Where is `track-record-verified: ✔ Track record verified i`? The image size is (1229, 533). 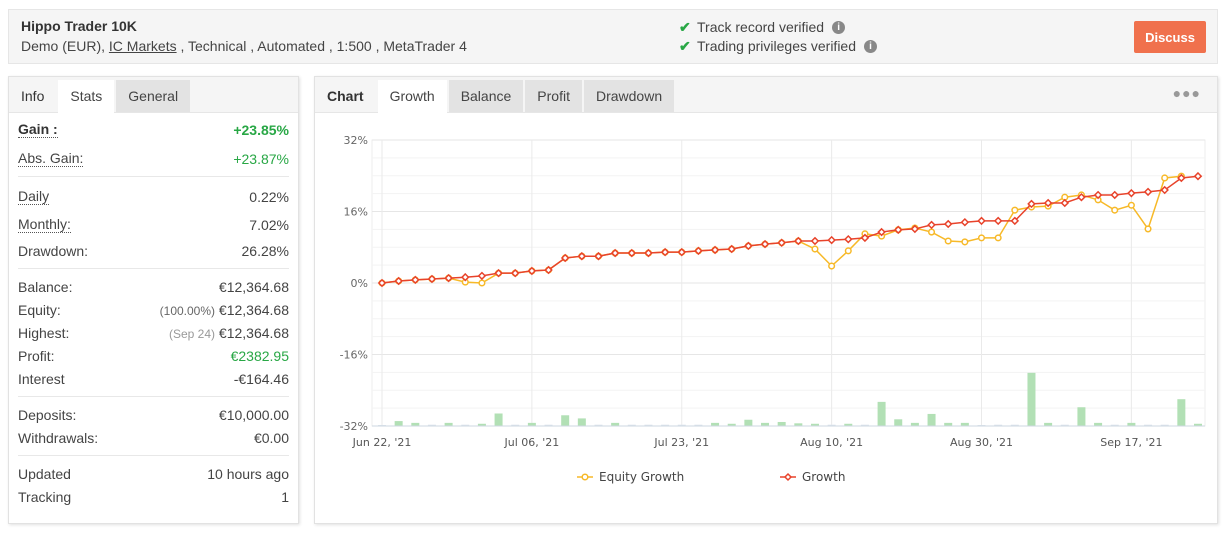 track-record-verified: ✔ Track record verified i is located at coordinates (778, 27).